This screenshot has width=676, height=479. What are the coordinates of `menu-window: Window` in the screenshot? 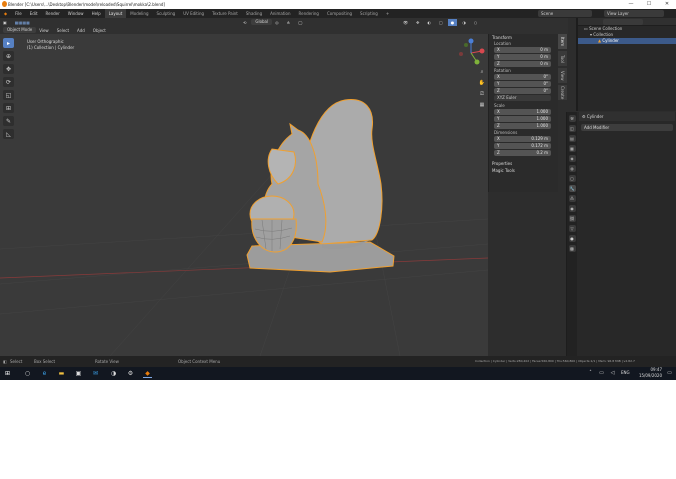 It's located at (76, 13).